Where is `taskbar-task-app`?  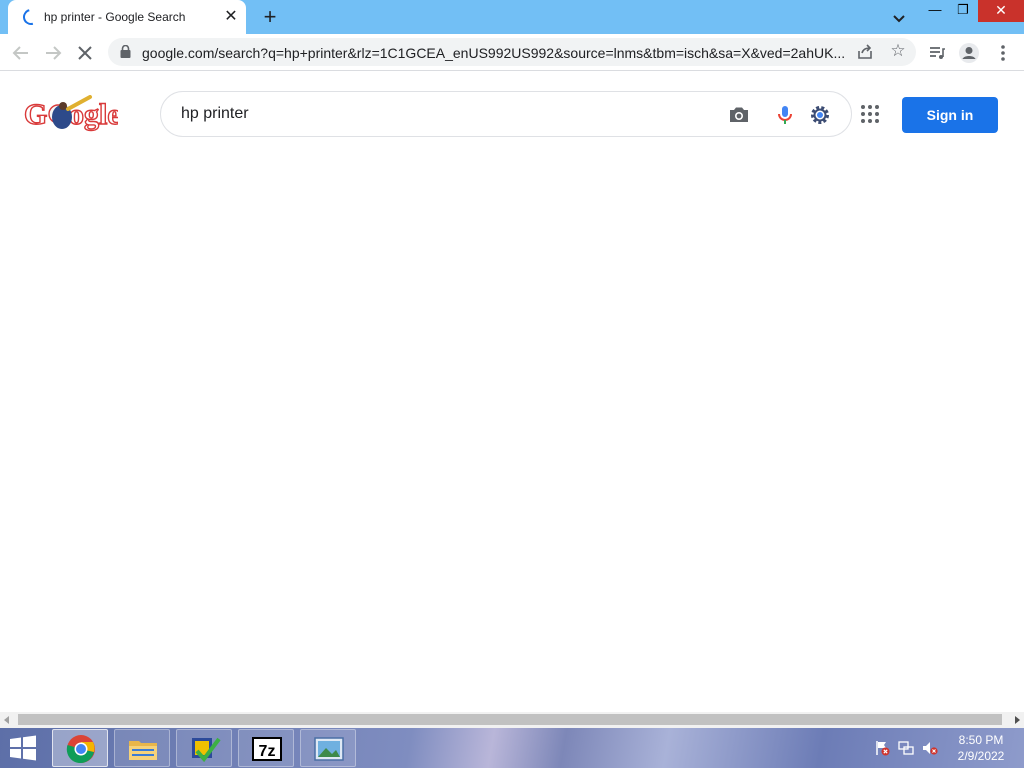 taskbar-task-app is located at coordinates (204, 748).